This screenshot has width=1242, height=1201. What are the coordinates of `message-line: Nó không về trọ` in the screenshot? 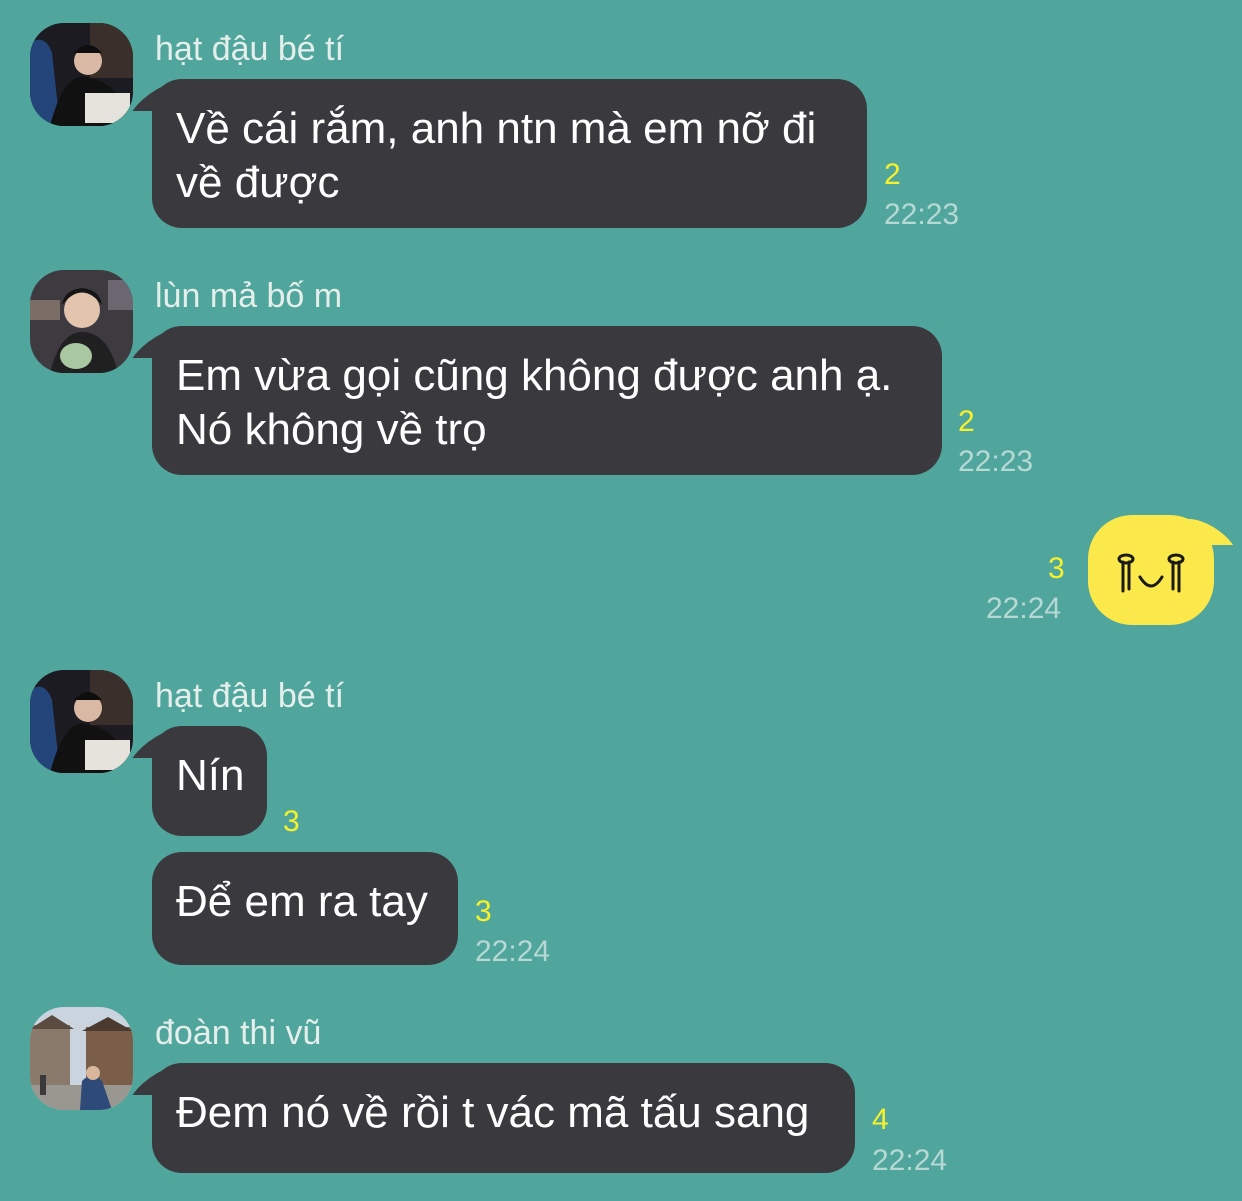 It's located at (331, 429).